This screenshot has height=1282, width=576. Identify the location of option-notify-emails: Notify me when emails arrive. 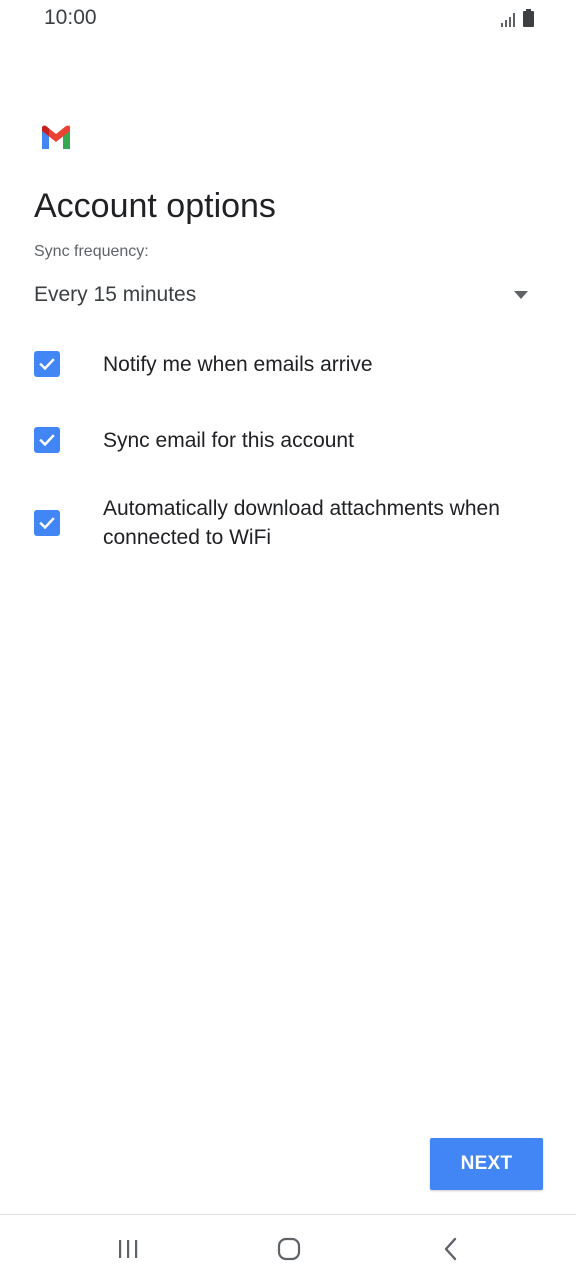
(294, 364).